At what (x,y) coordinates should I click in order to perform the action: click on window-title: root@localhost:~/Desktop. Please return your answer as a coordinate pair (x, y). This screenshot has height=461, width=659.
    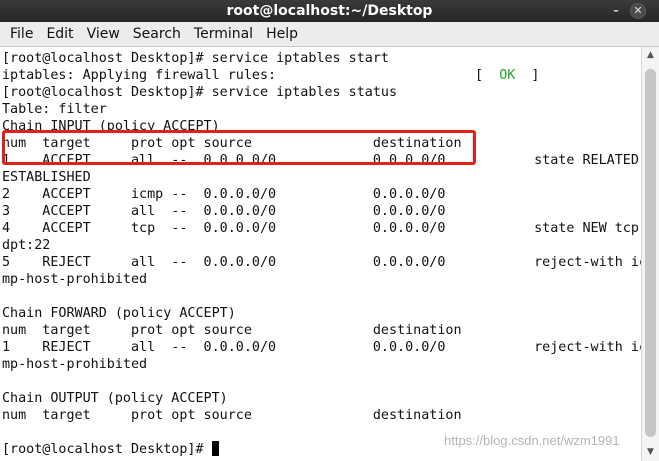
    Looking at the image, I should click on (329, 11).